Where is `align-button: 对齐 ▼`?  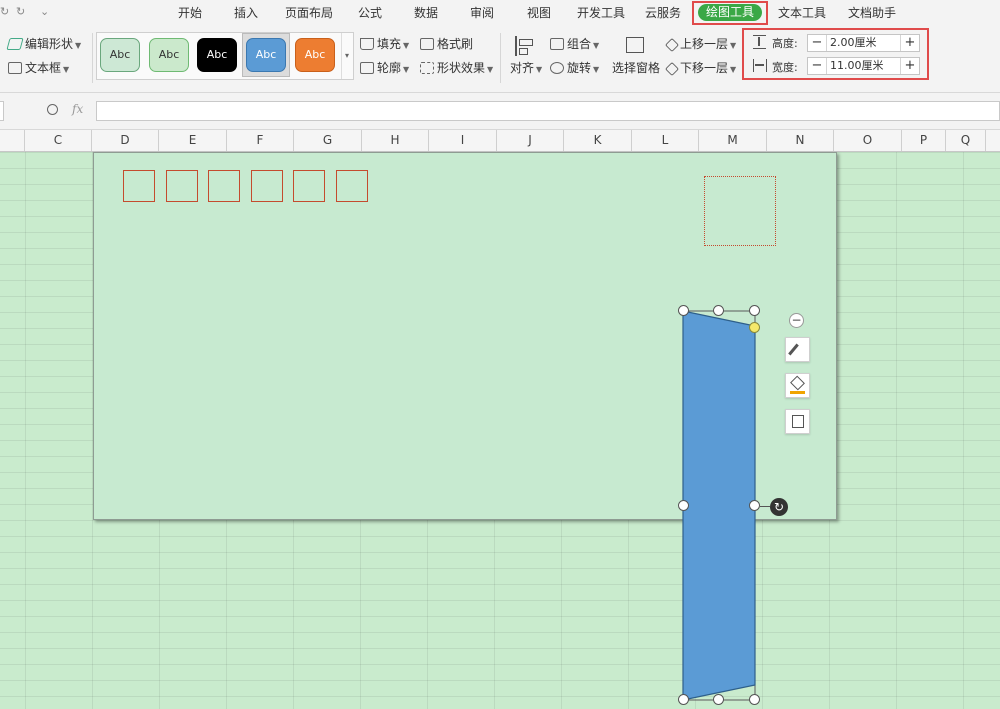
align-button: 对齐 ▼ is located at coordinates (525, 56).